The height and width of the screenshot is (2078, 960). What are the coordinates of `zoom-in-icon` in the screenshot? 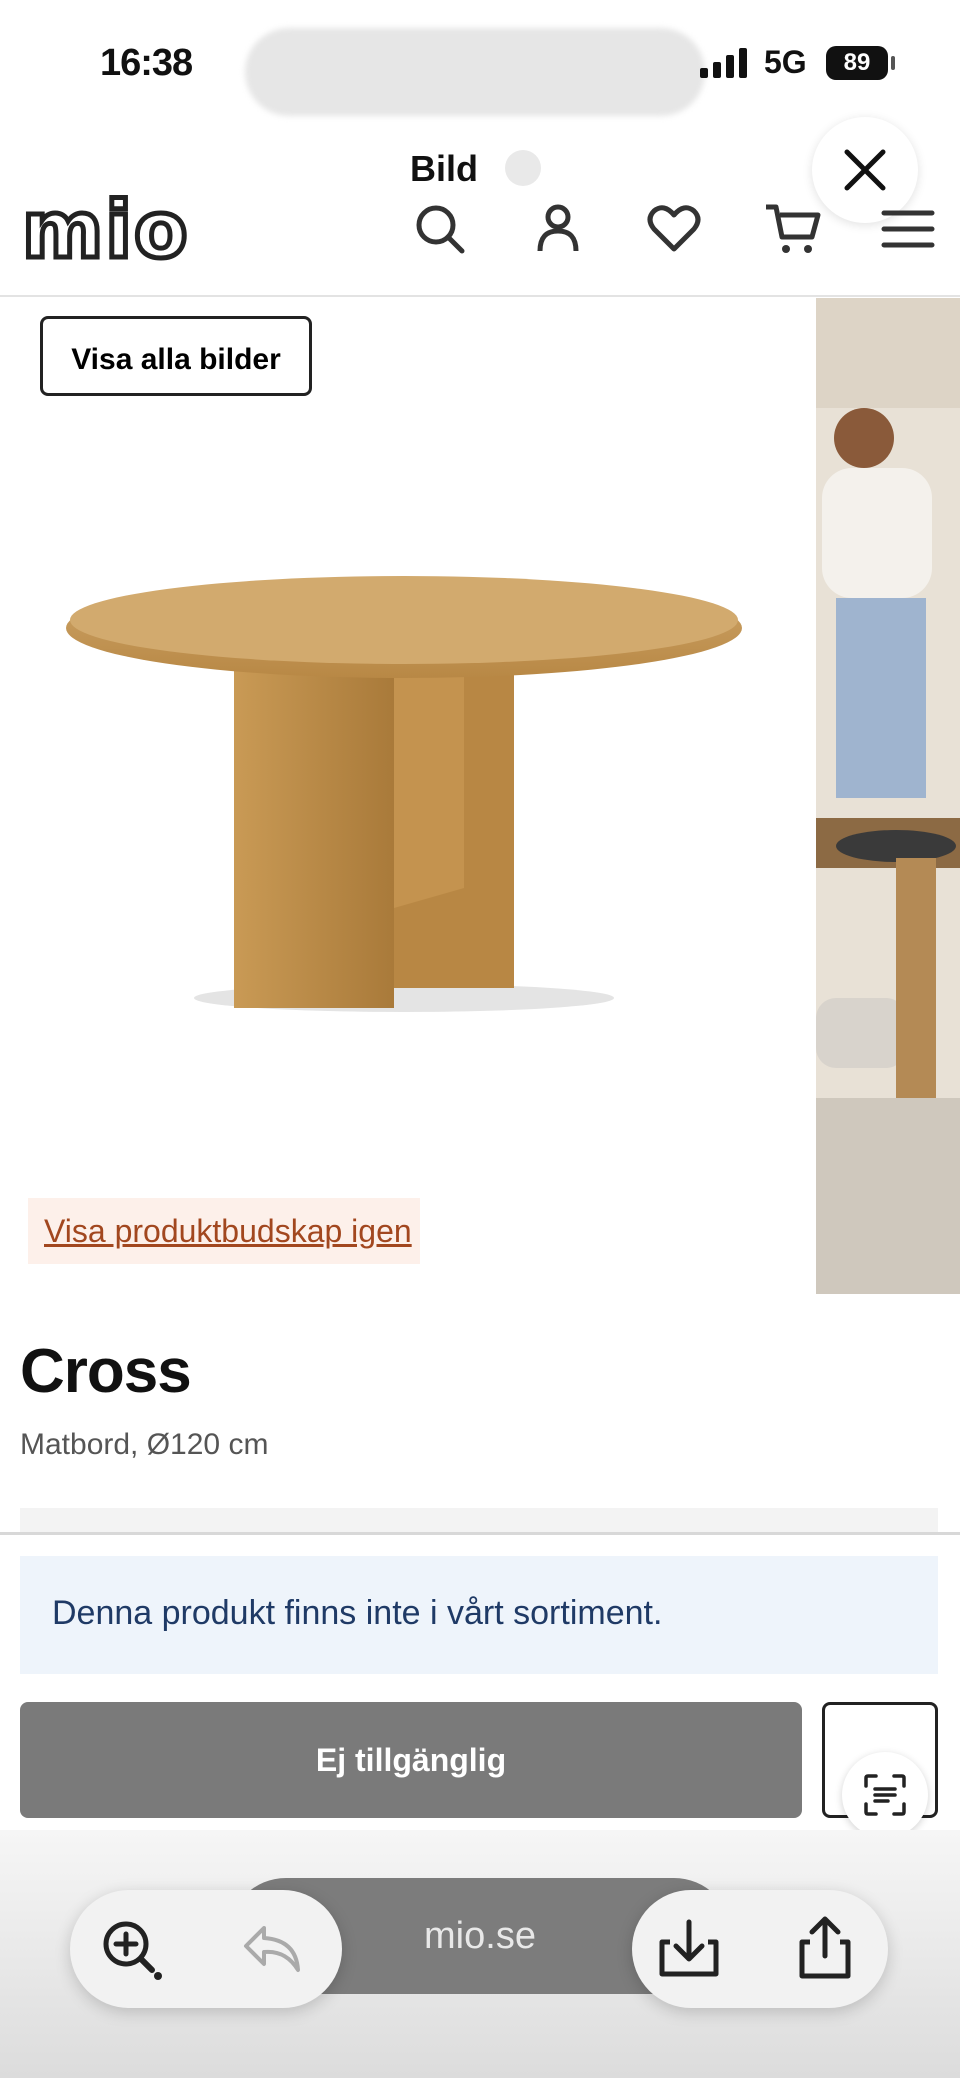 It's located at (131, 1949).